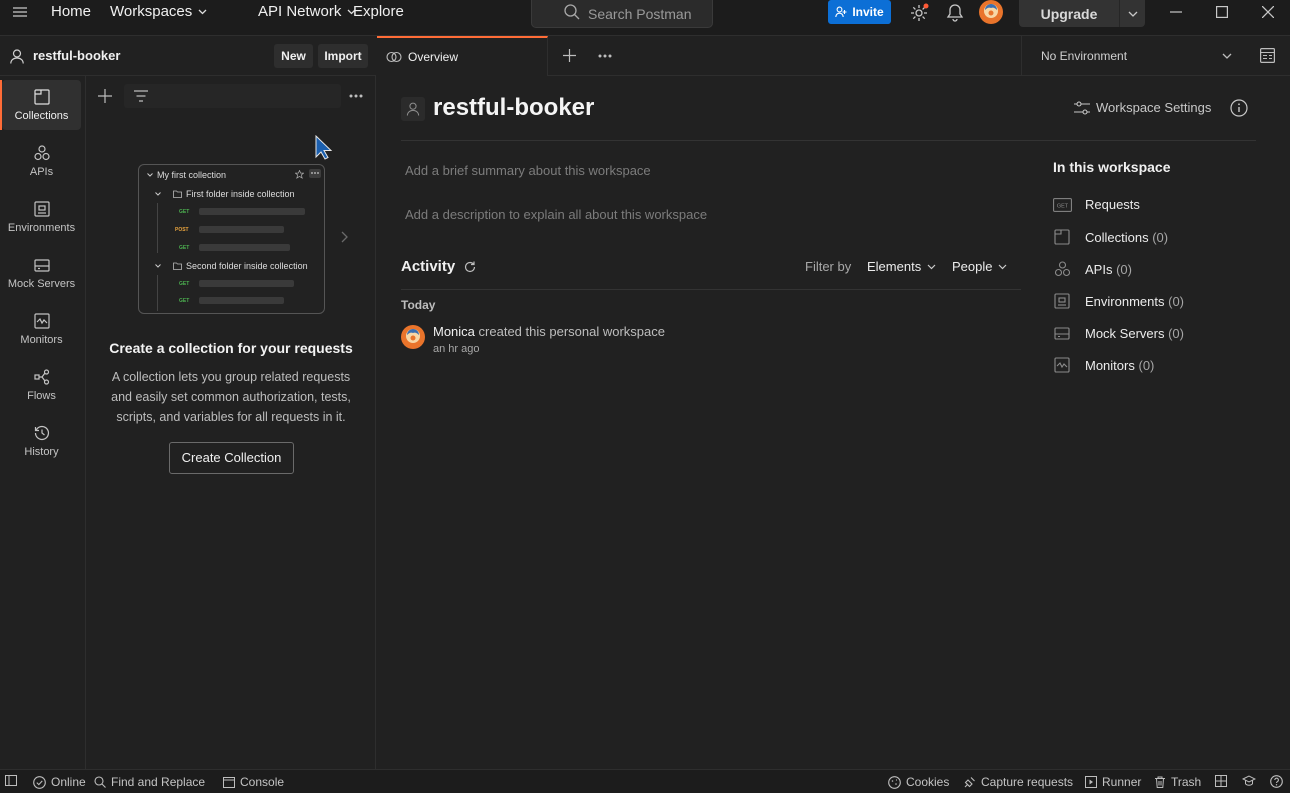 This screenshot has height=793, width=1290. Describe the element at coordinates (1141, 56) in the screenshot. I see `environment-selector: No Environment` at that location.